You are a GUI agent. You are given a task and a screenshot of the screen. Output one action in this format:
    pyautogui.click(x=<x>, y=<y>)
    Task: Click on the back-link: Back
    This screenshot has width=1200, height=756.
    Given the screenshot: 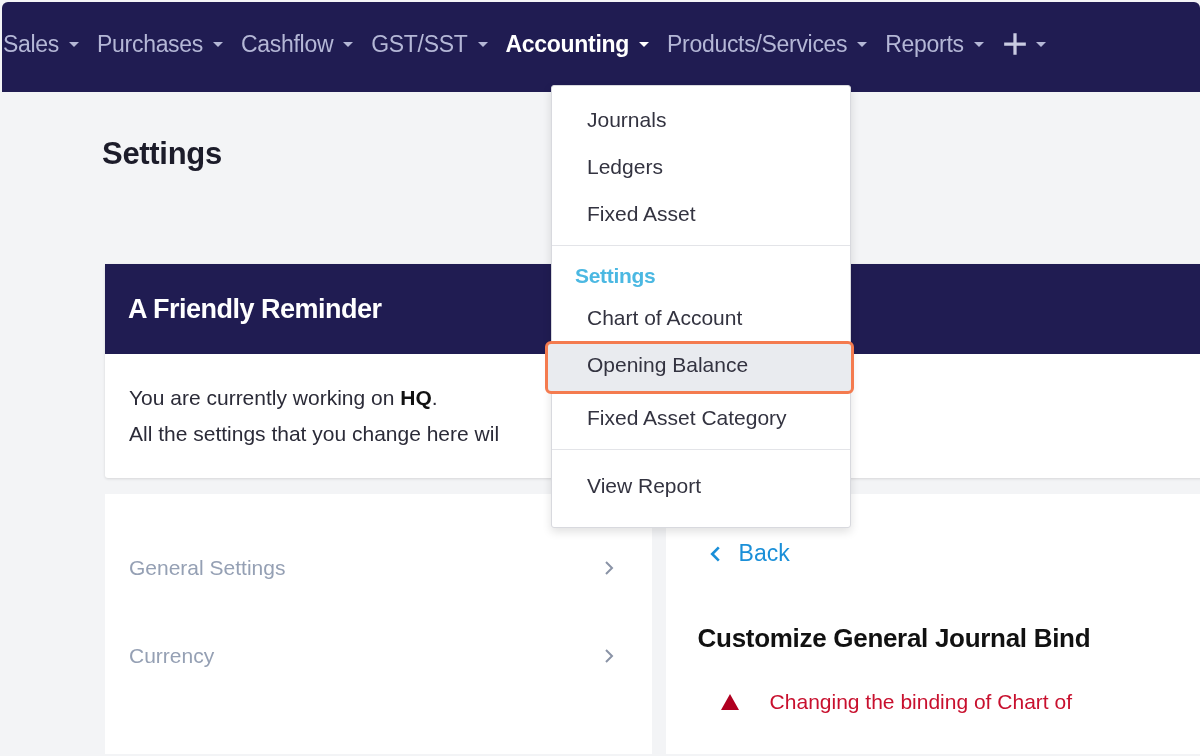 What is the action you would take?
    pyautogui.click(x=749, y=553)
    